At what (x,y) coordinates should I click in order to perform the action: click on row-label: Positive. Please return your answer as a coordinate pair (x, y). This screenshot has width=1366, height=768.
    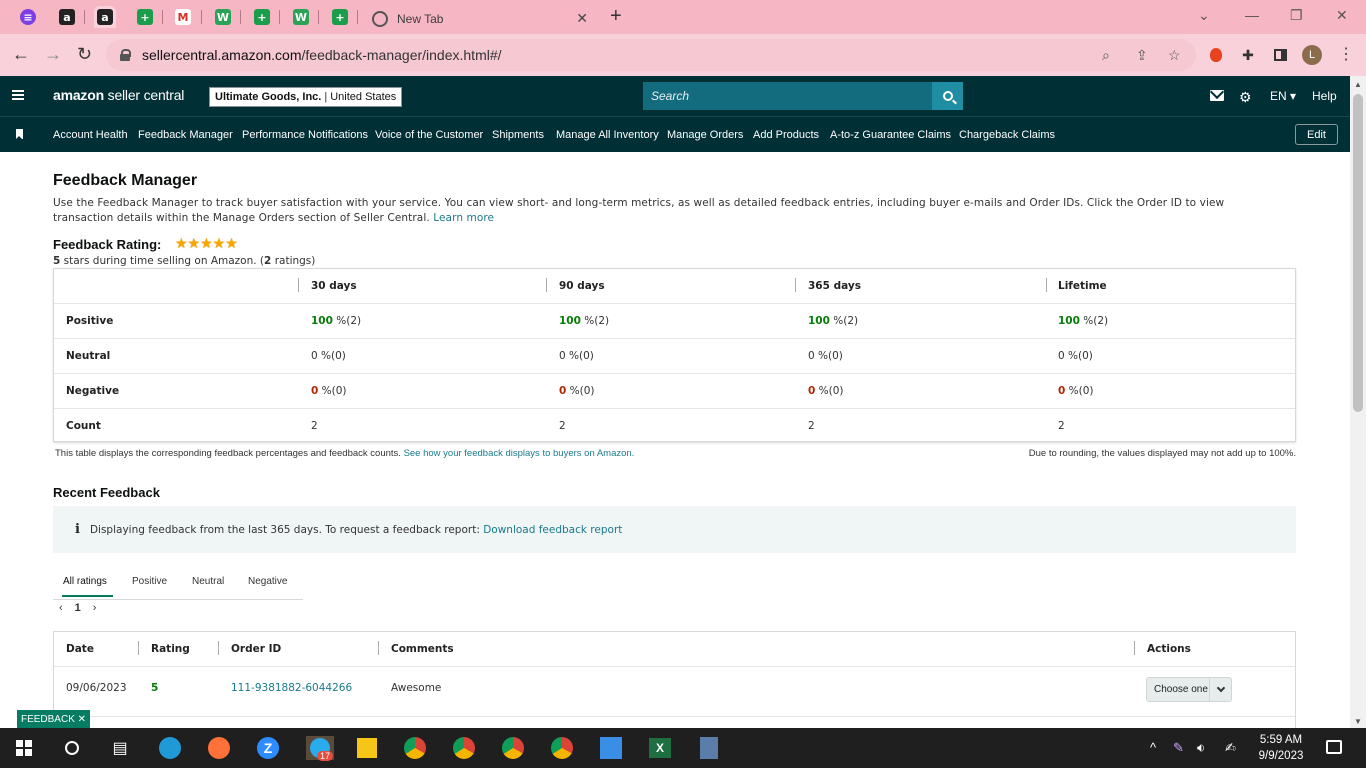
    Looking at the image, I should click on (90, 321).